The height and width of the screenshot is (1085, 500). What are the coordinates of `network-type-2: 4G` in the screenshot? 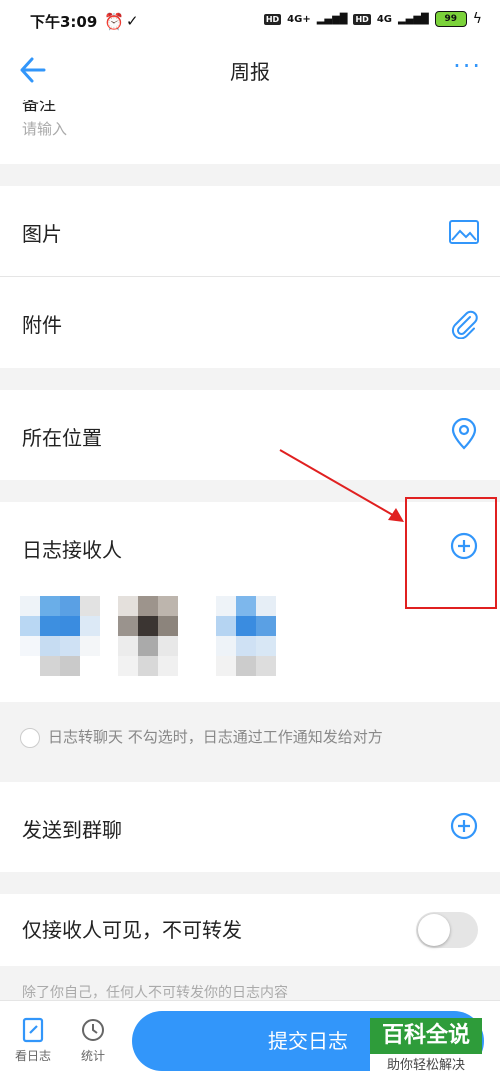 It's located at (384, 19).